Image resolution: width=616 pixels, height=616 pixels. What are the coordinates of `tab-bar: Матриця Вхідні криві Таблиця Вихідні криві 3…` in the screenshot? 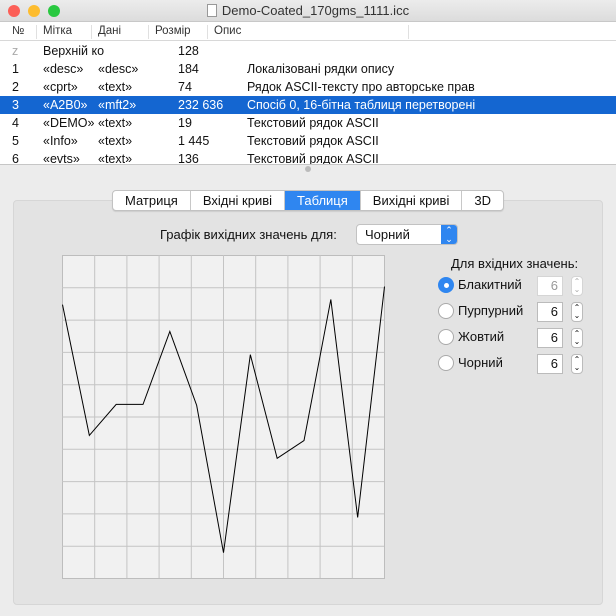 It's located at (308, 200).